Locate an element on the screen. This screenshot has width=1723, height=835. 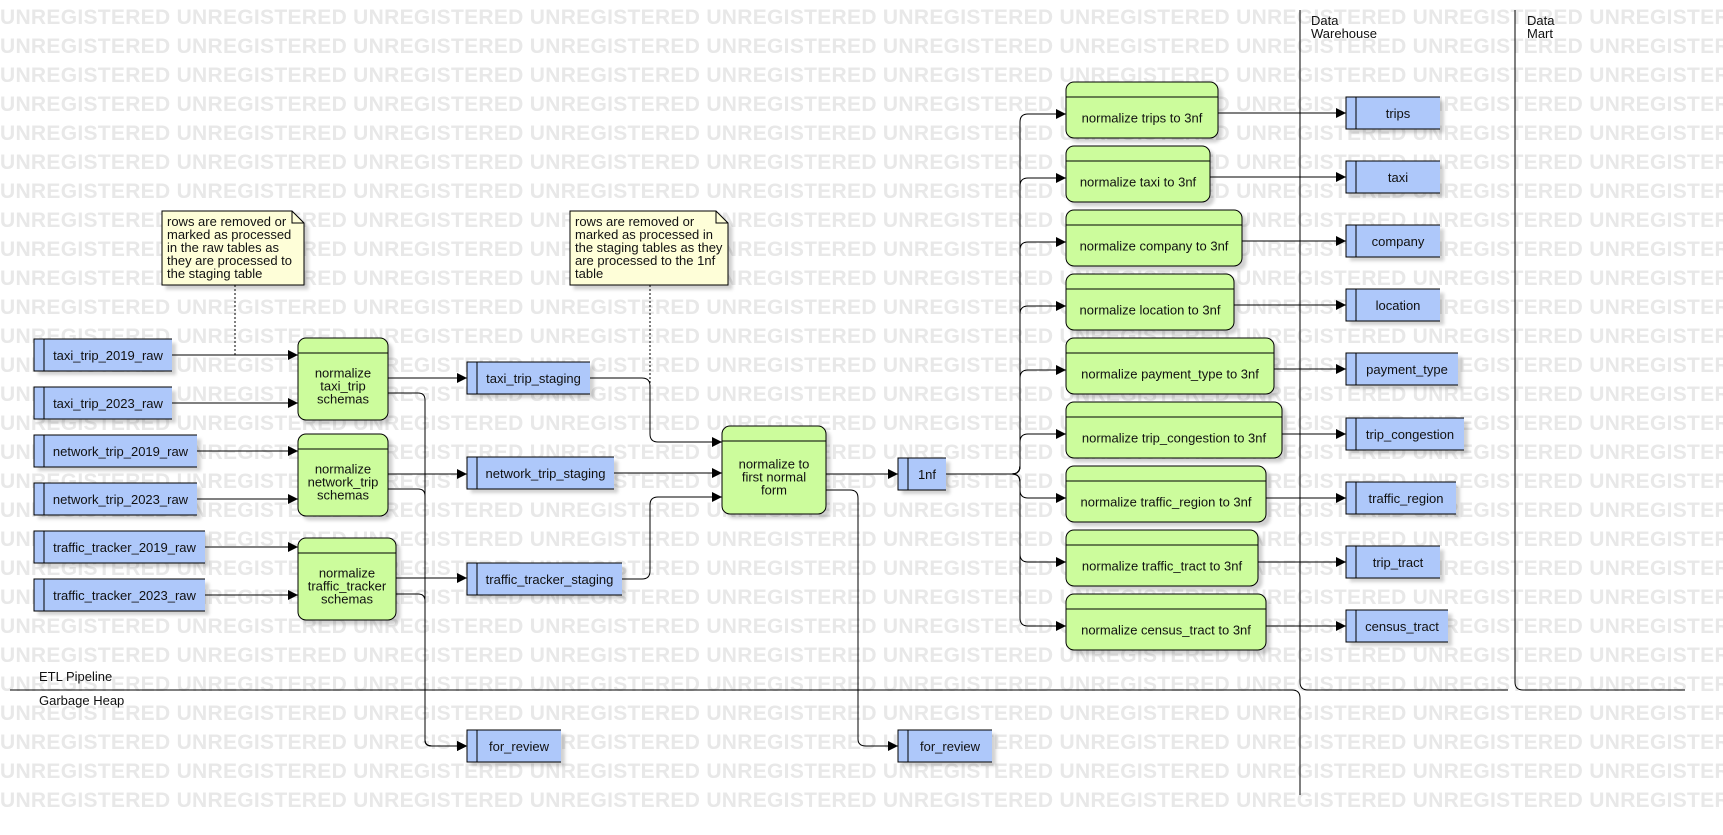
process-tract-3nf: normalize traffic_tract to 3nf is located at coordinates (1162, 558).